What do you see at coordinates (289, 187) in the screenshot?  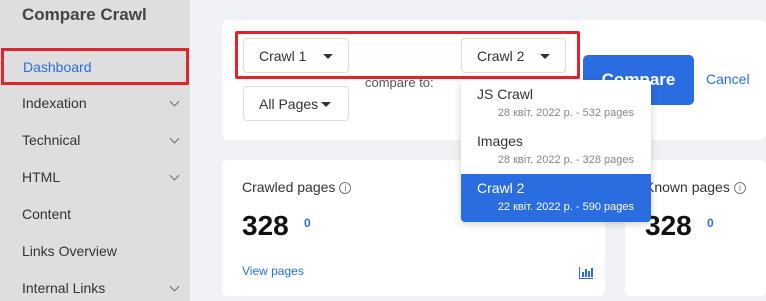 I see `crawled-pages-label: Crawled pages` at bounding box center [289, 187].